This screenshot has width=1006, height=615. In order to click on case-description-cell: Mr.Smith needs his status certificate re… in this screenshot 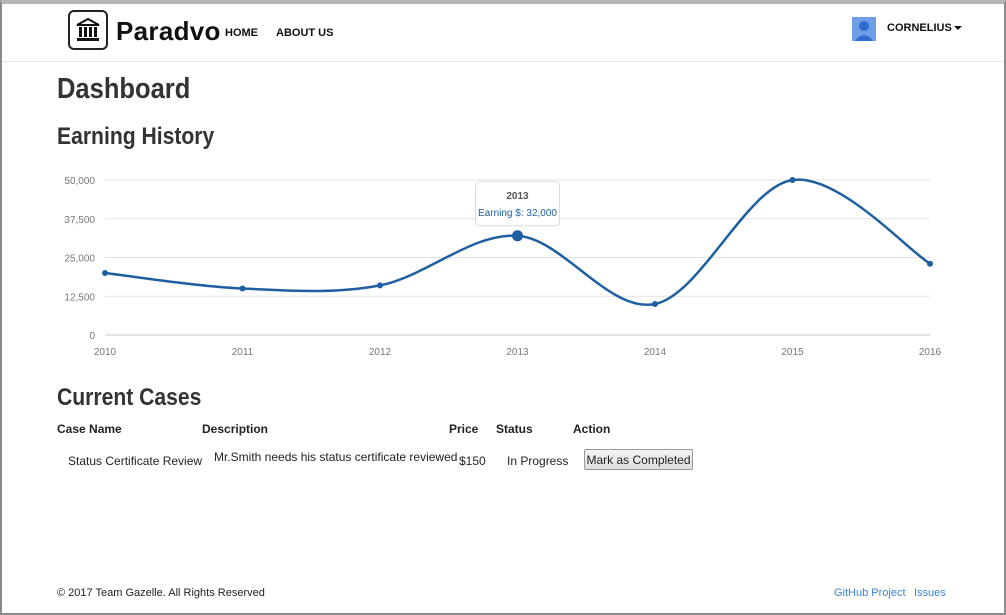, I will do `click(336, 457)`.